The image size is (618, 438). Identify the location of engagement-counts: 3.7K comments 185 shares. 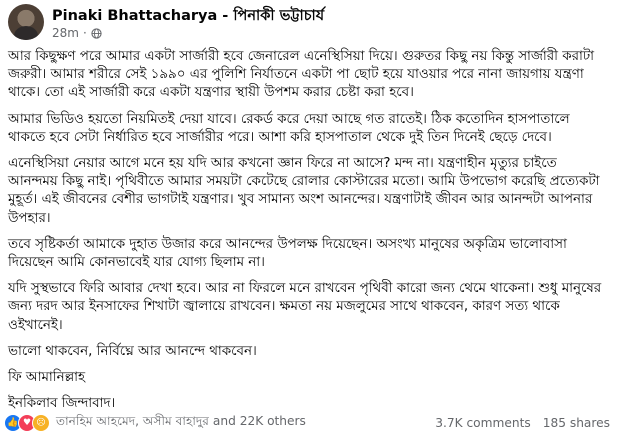
(522, 423).